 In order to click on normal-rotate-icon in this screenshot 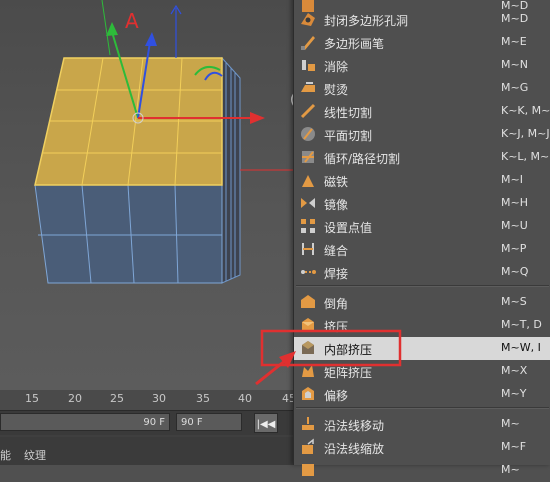, I will do `click(308, 470)`.